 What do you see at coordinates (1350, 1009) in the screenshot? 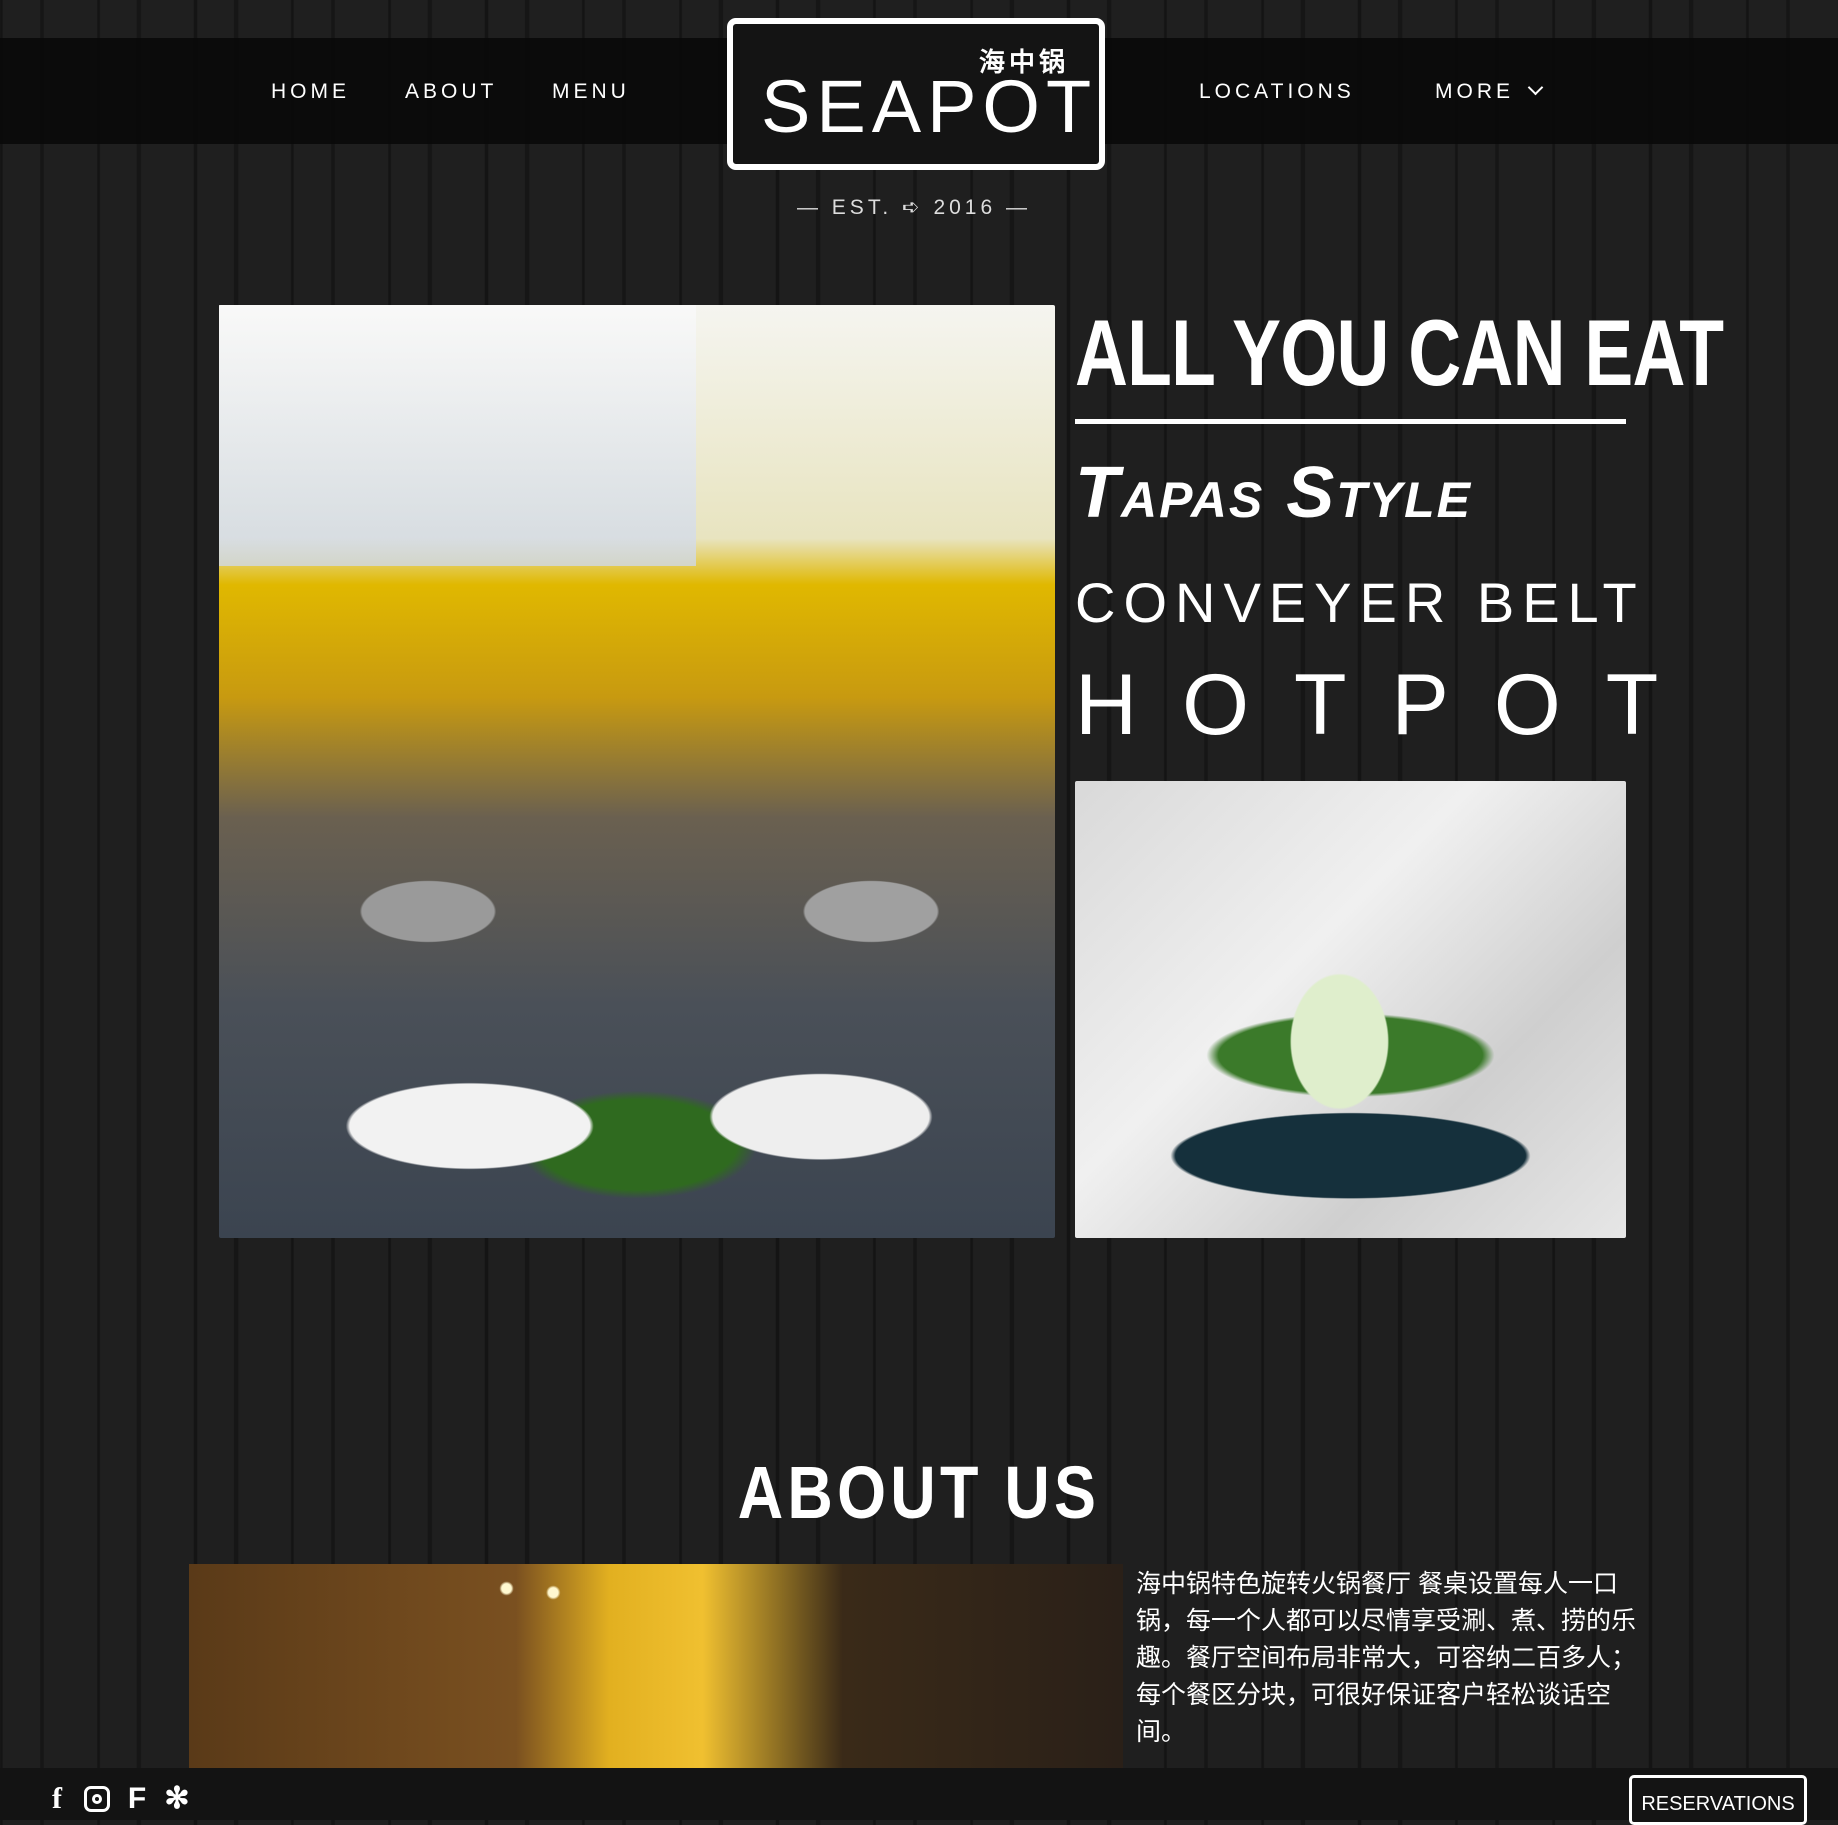
I see `vegetable-bowl-photo` at bounding box center [1350, 1009].